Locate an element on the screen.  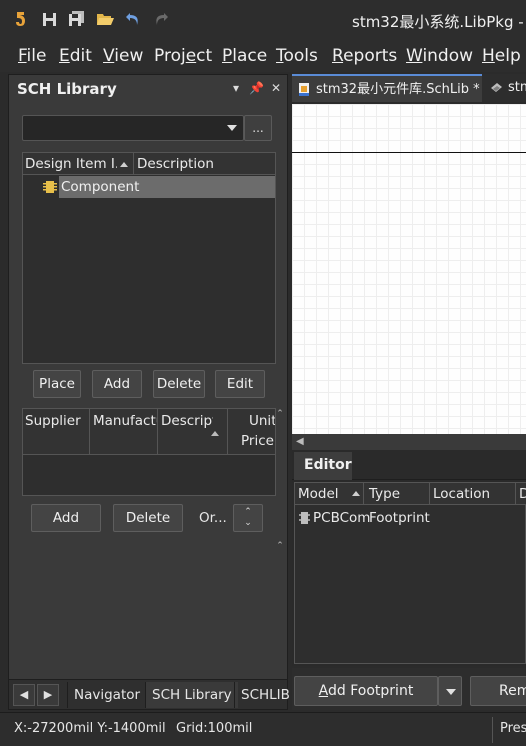
footprint-icon is located at coordinates (304, 518).